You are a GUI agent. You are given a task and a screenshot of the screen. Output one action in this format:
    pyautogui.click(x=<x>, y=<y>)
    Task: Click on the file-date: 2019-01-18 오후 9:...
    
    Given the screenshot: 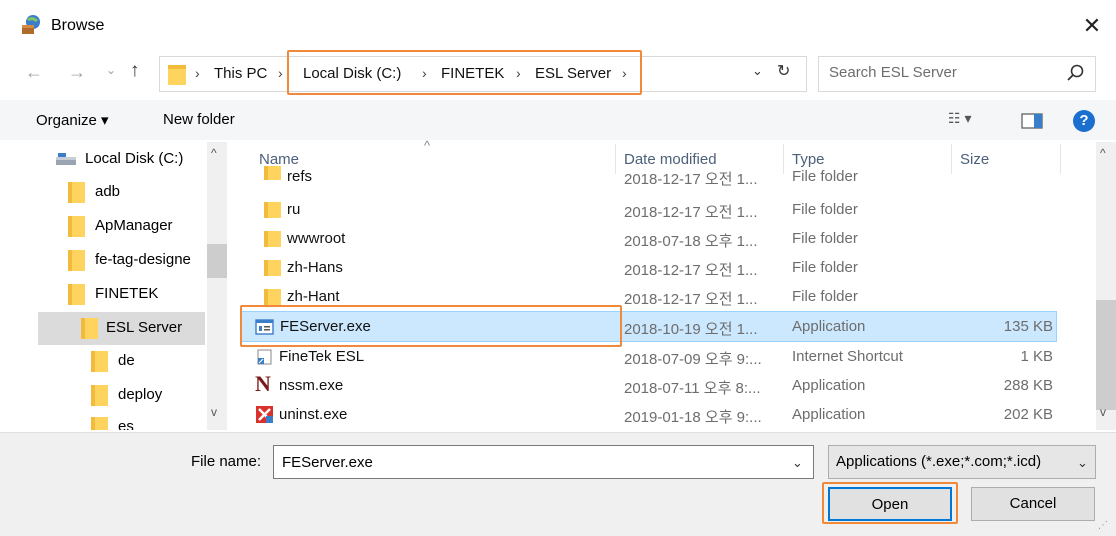 What is the action you would take?
    pyautogui.click(x=693, y=417)
    